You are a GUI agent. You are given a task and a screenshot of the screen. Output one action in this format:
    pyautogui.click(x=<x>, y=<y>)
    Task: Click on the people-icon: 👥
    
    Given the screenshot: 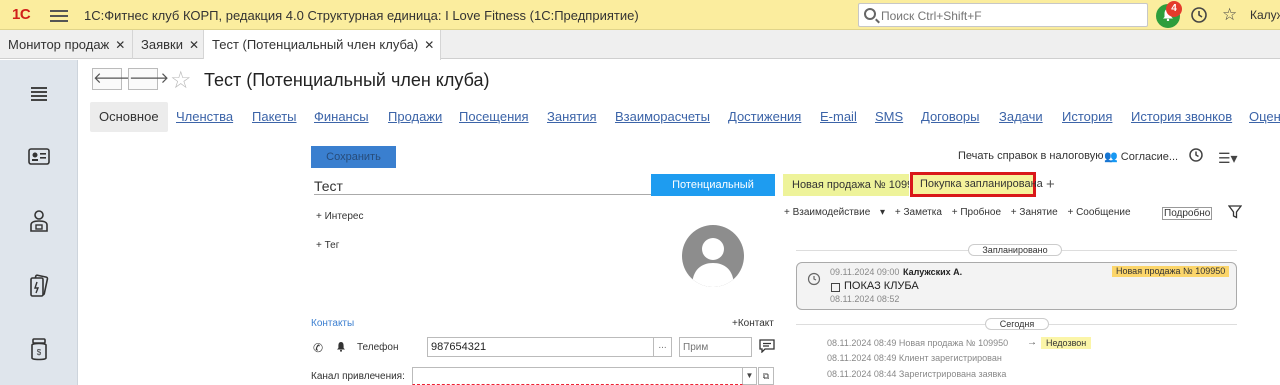 What is the action you would take?
    pyautogui.click(x=1111, y=157)
    